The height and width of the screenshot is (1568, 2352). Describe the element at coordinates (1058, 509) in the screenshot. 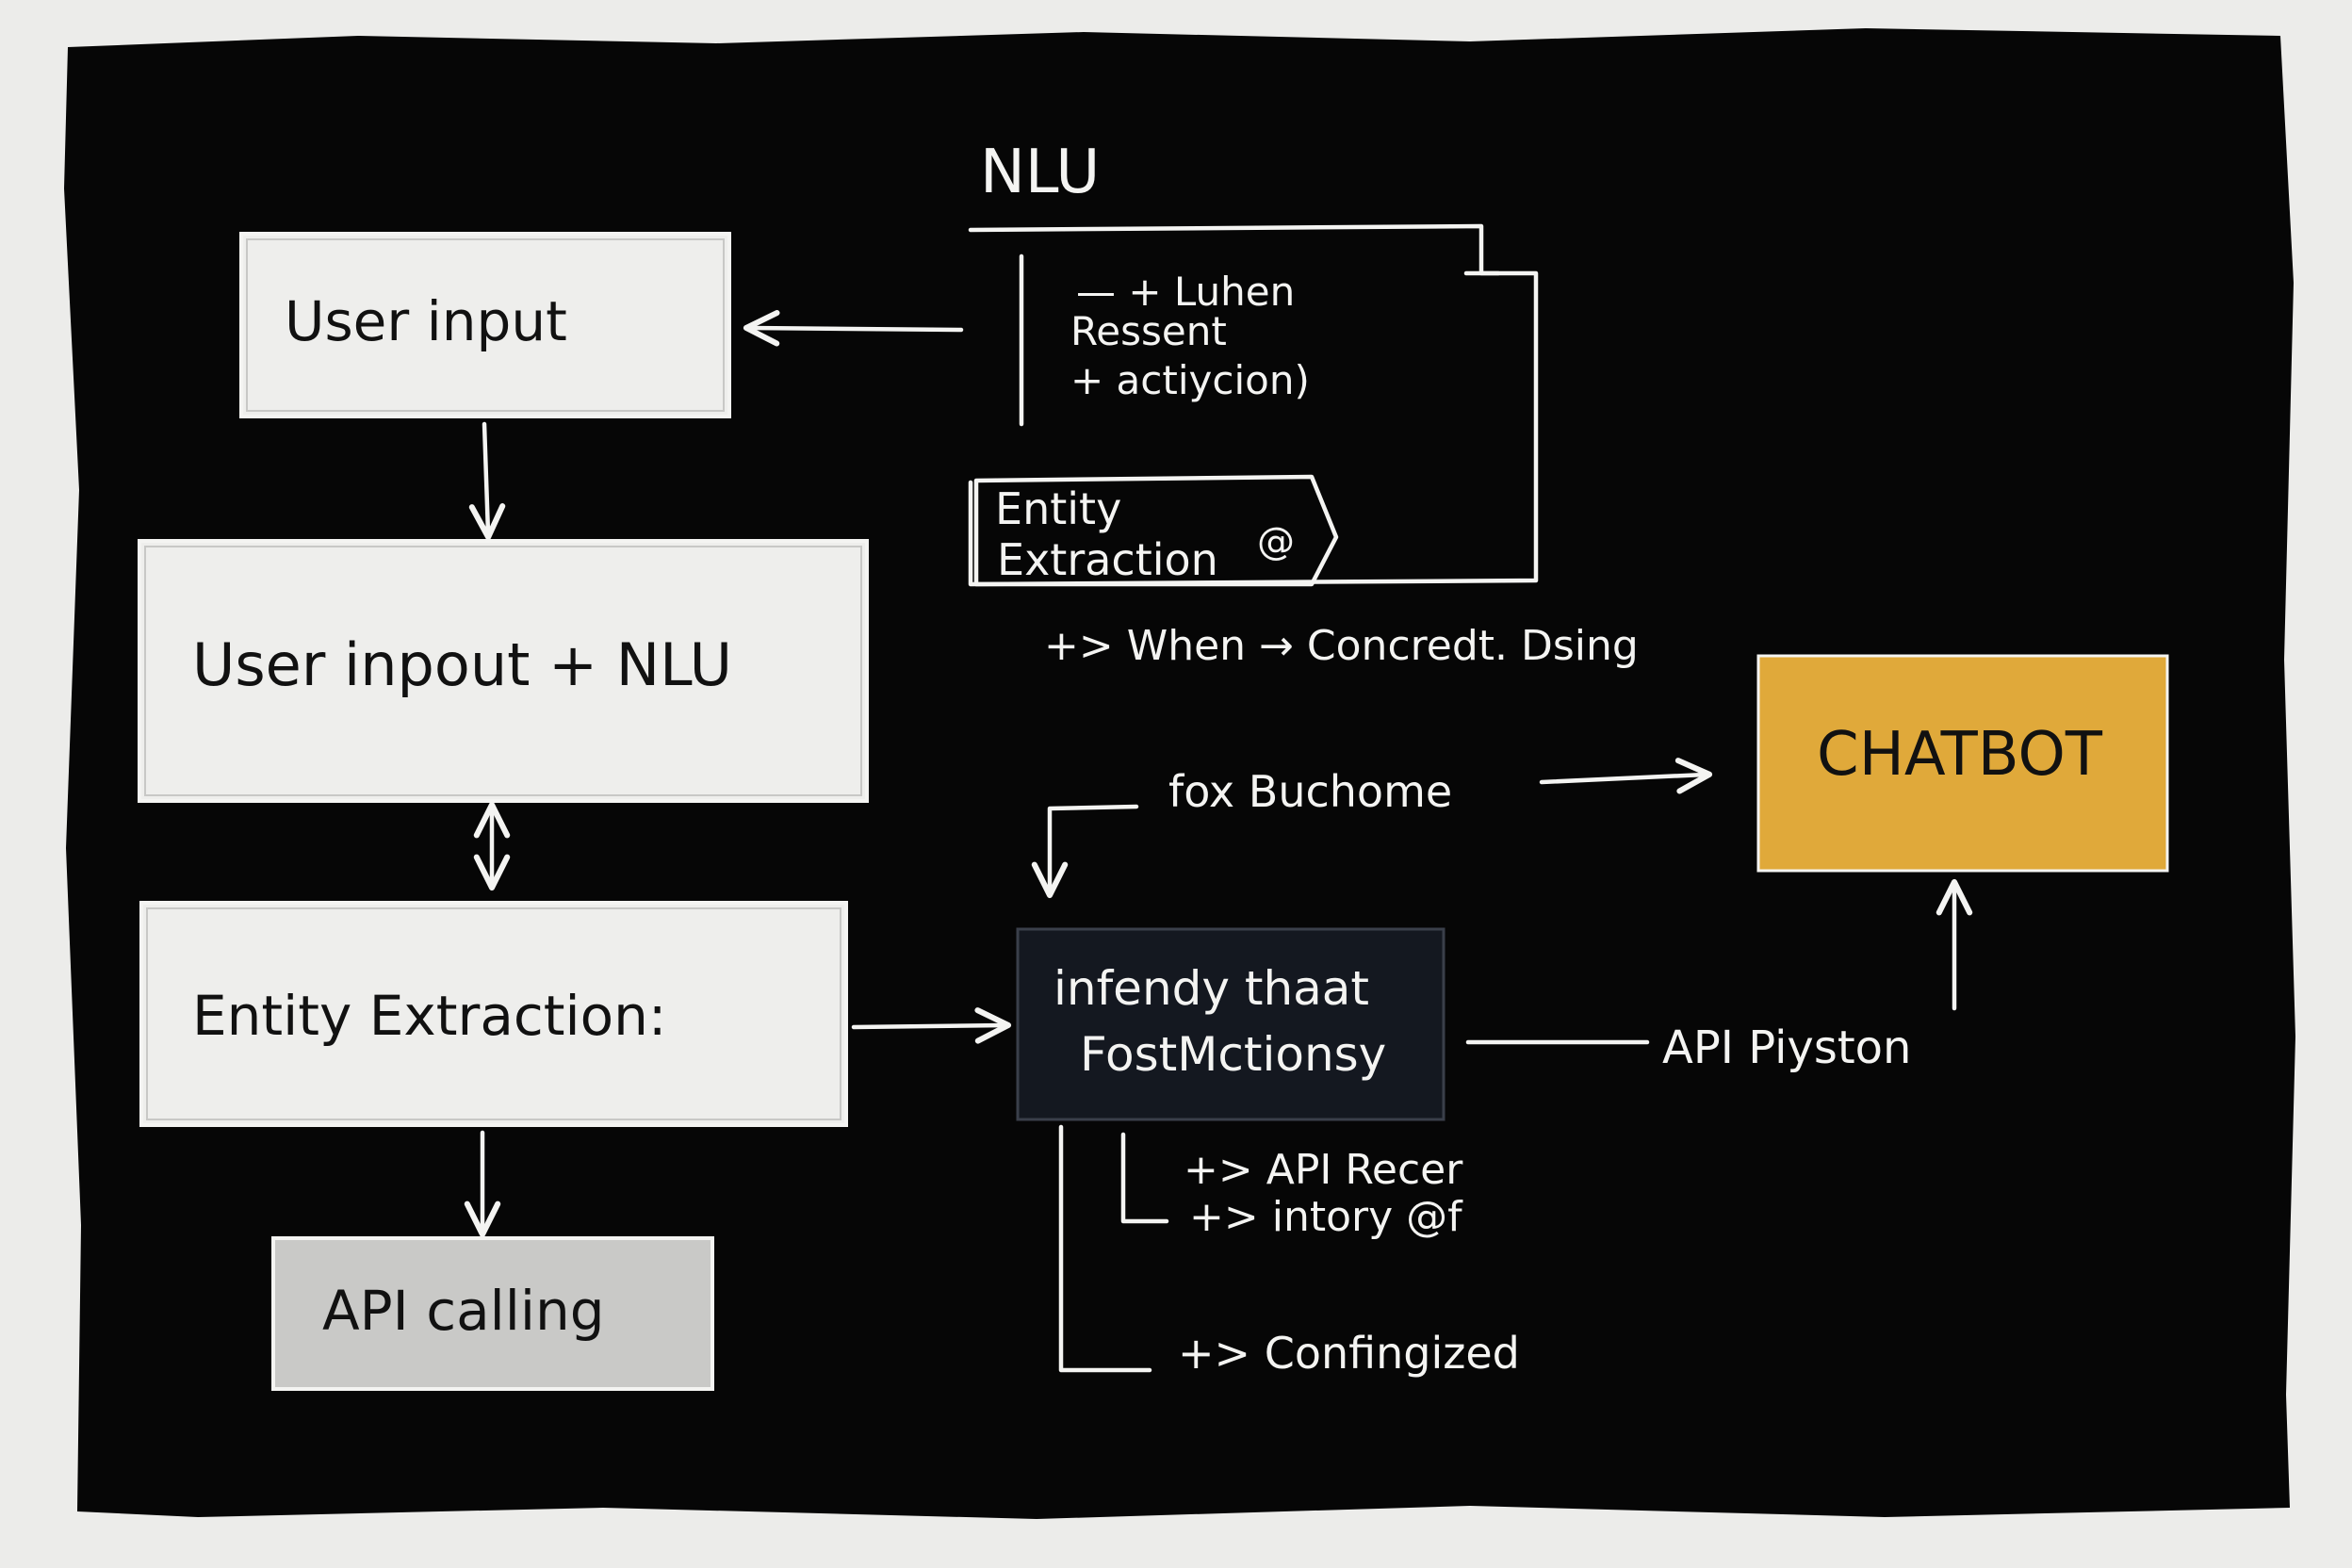

I see `entity-tag-line1: Entity` at that location.